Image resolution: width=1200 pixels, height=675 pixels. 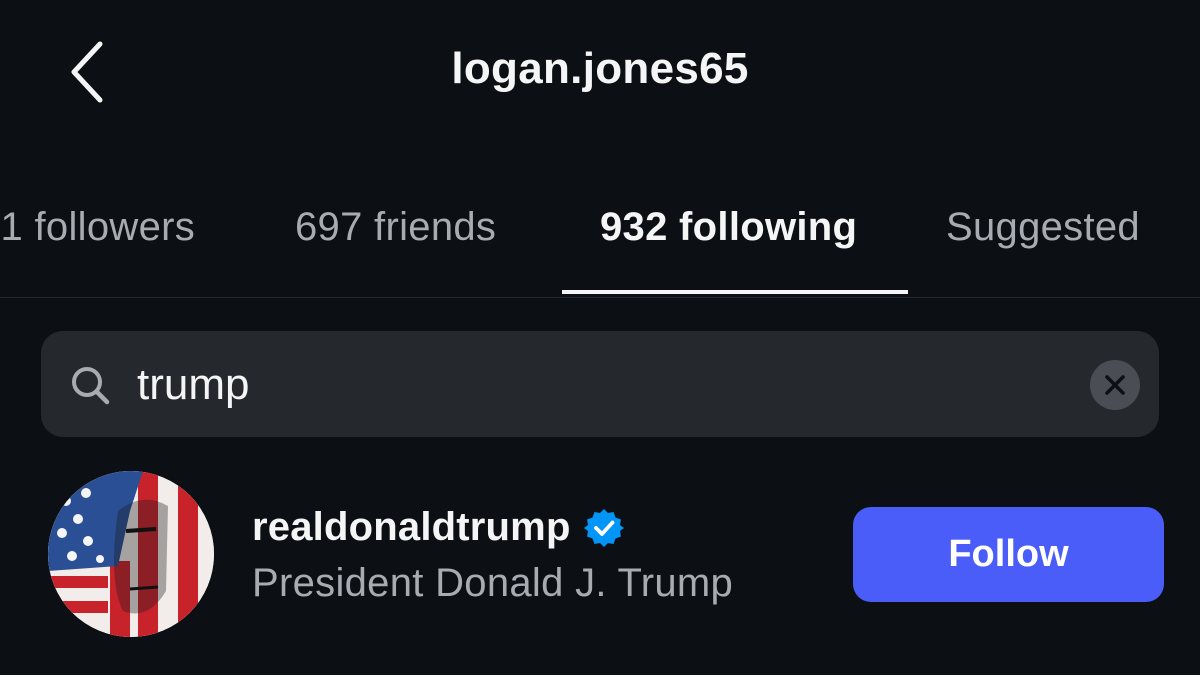 I want to click on tab-followers: 81 followers, so click(x=97, y=227).